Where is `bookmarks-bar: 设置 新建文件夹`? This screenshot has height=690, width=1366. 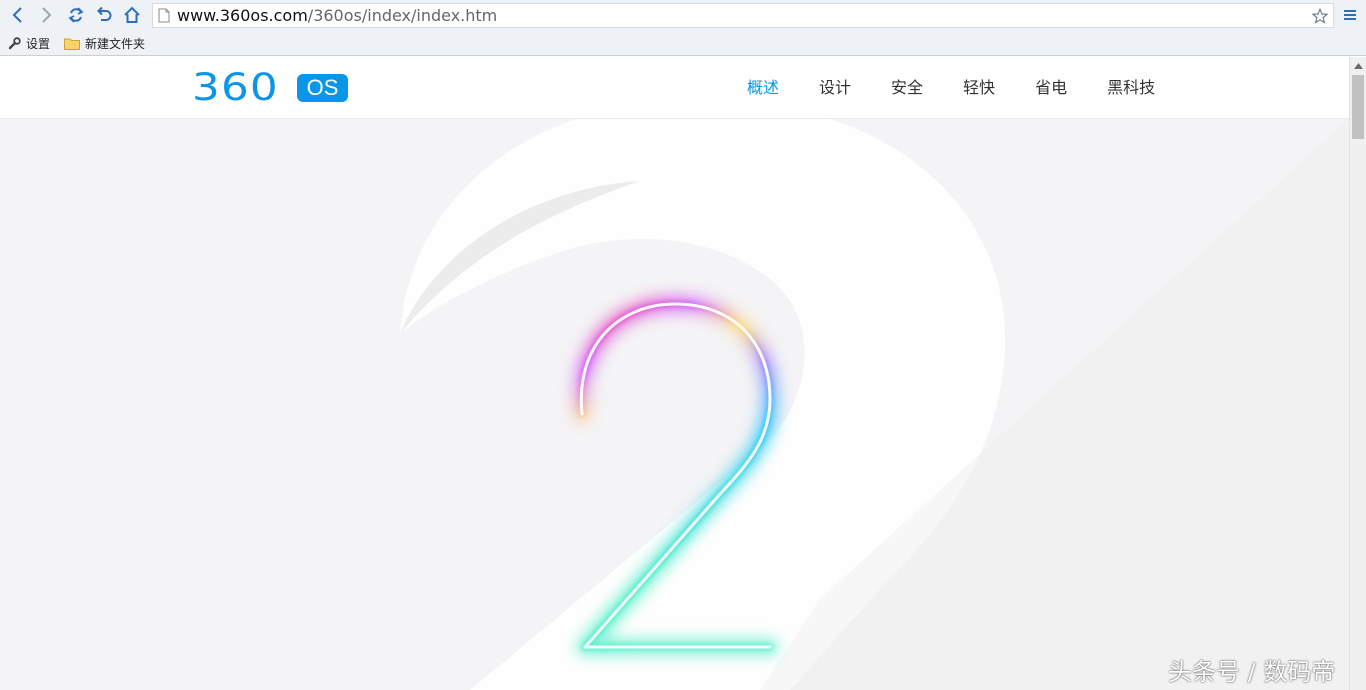 bookmarks-bar: 设置 新建文件夹 is located at coordinates (683, 43).